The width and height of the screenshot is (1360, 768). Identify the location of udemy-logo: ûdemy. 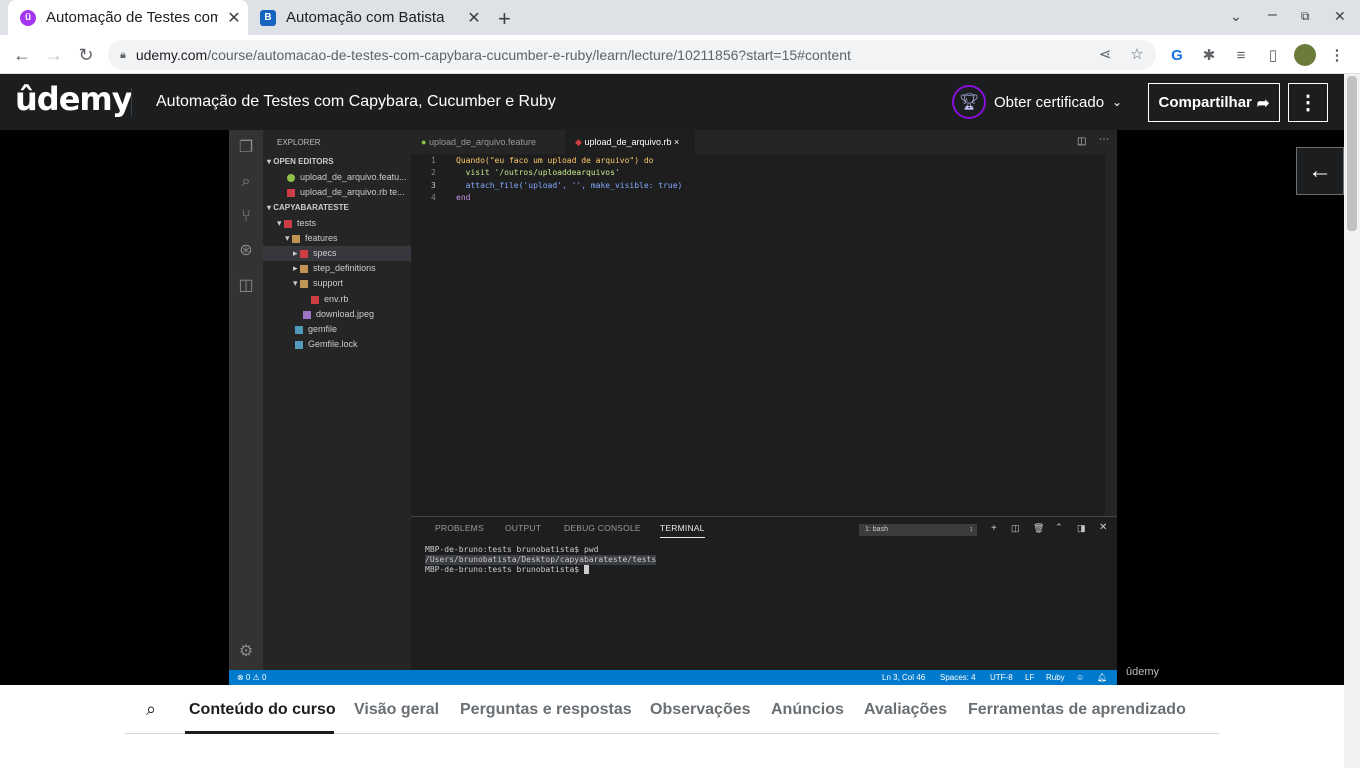
(74, 99).